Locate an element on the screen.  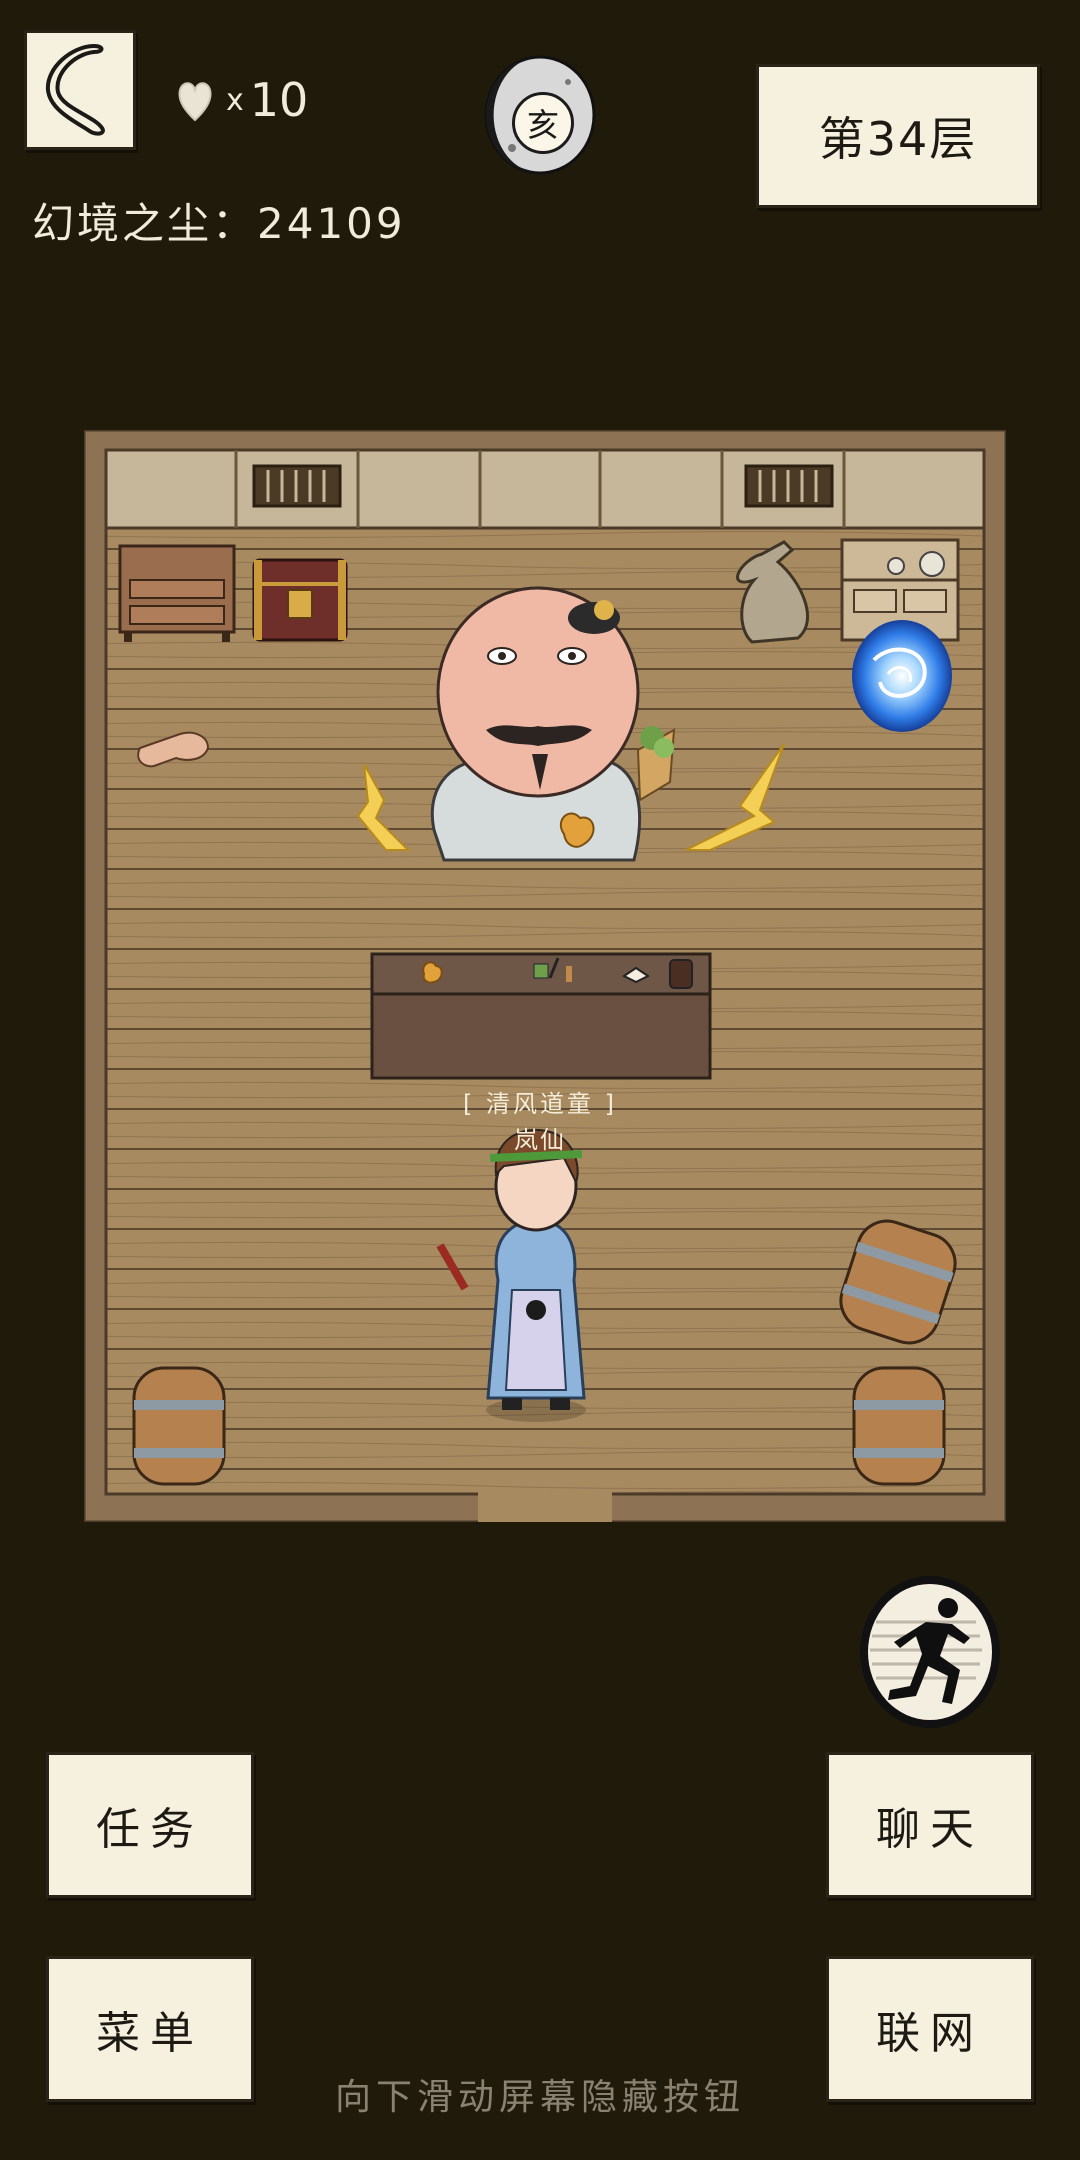
dream-dust-counter: 幻境之尘：24109 is located at coordinates (219, 223).